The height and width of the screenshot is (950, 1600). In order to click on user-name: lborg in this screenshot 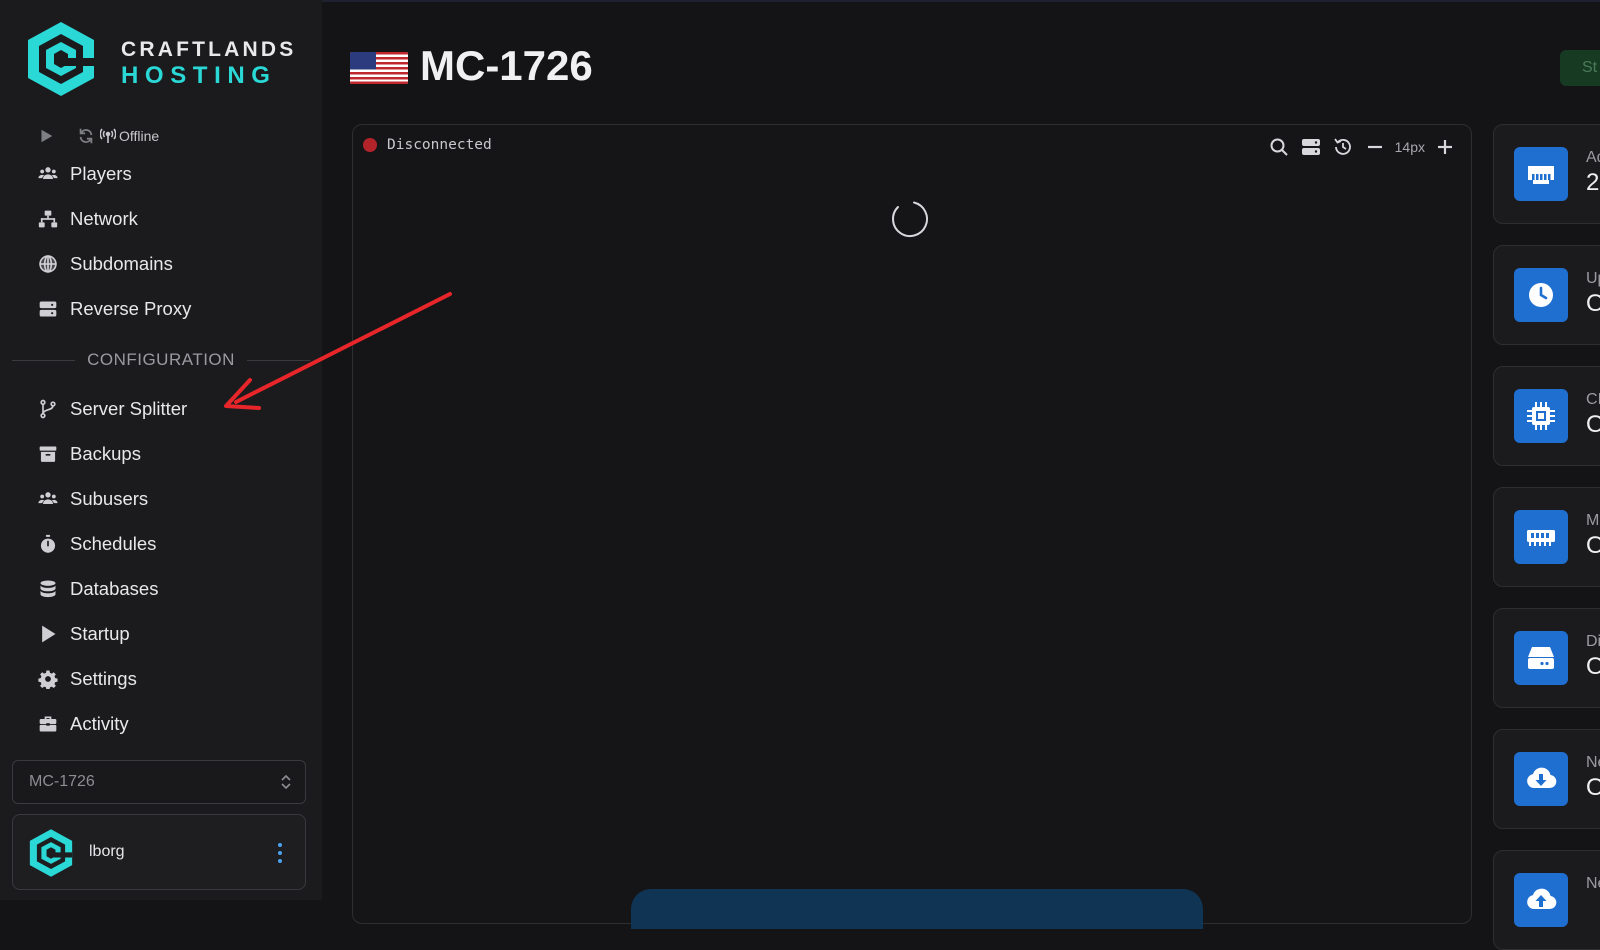, I will do `click(107, 851)`.